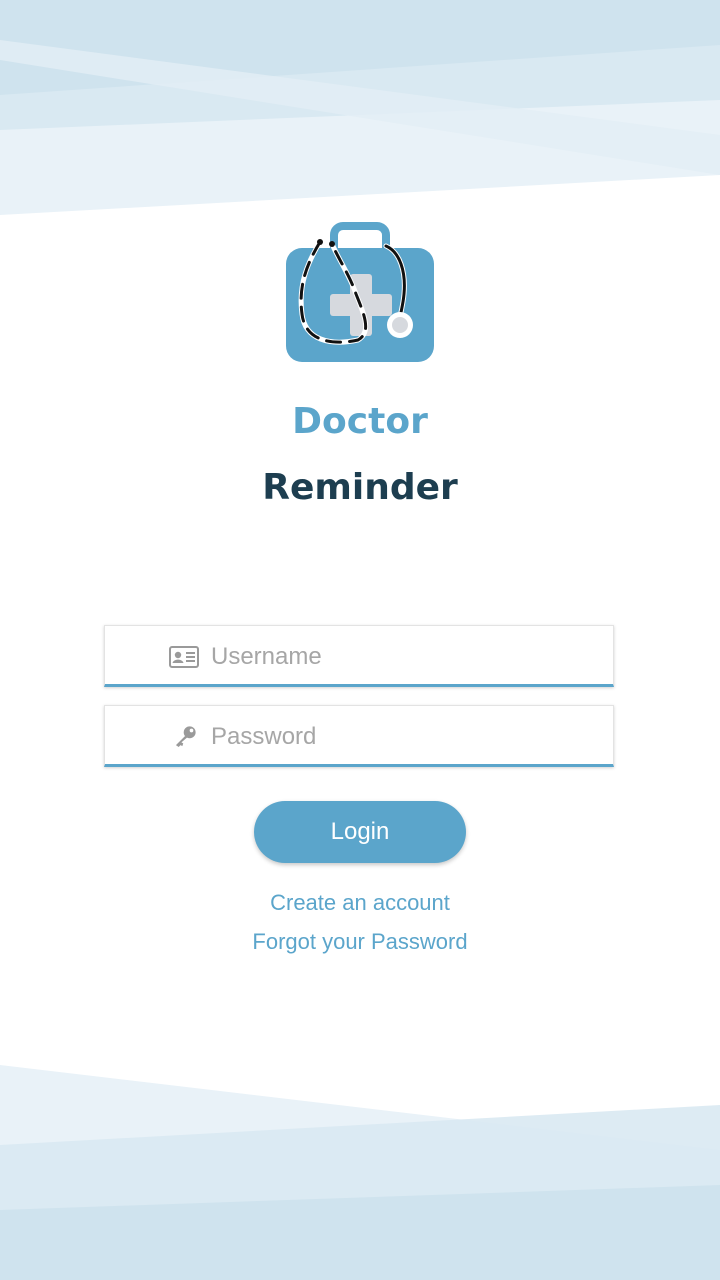 The height and width of the screenshot is (1280, 720). Describe the element at coordinates (360, 903) in the screenshot. I see `create-account-link: Create an account` at that location.